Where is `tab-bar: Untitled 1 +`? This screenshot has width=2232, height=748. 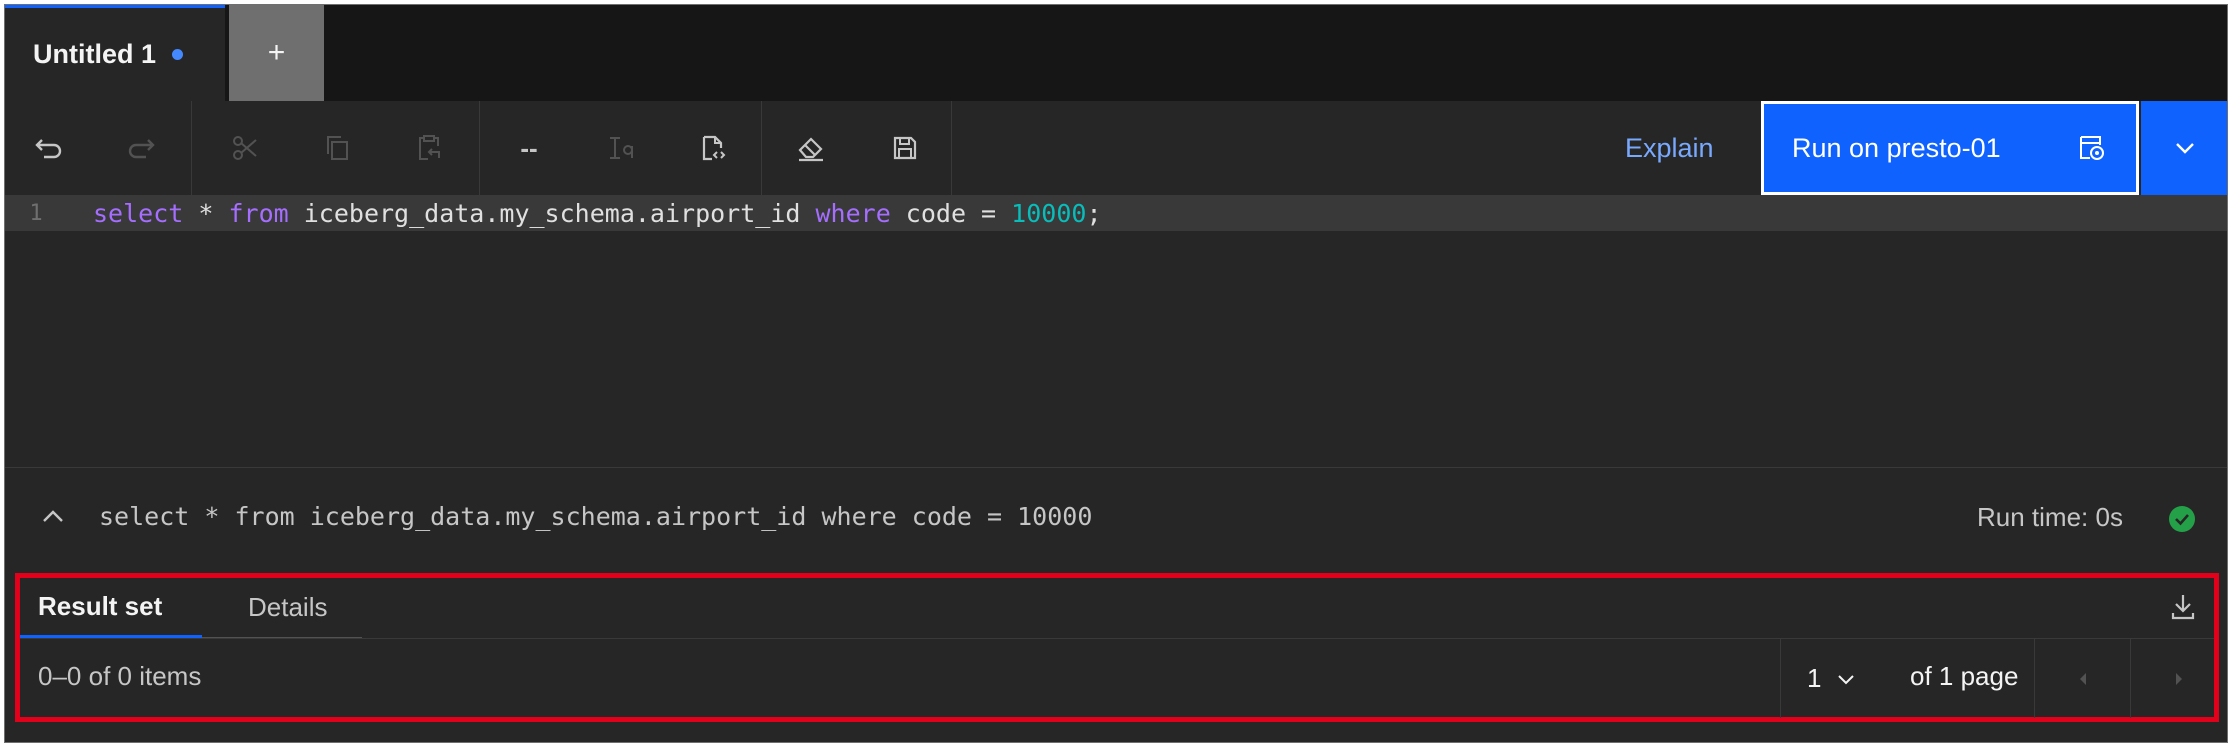
tab-bar: Untitled 1 + is located at coordinates (1116, 53).